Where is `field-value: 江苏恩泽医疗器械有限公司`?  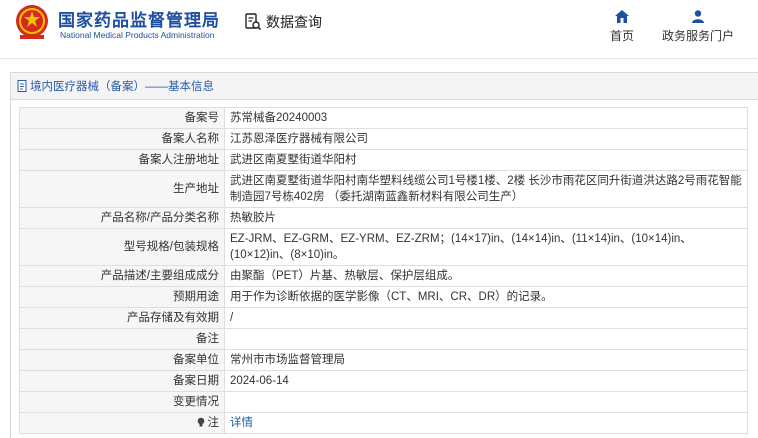 field-value: 江苏恩泽医疗器械有限公司 is located at coordinates (486, 139).